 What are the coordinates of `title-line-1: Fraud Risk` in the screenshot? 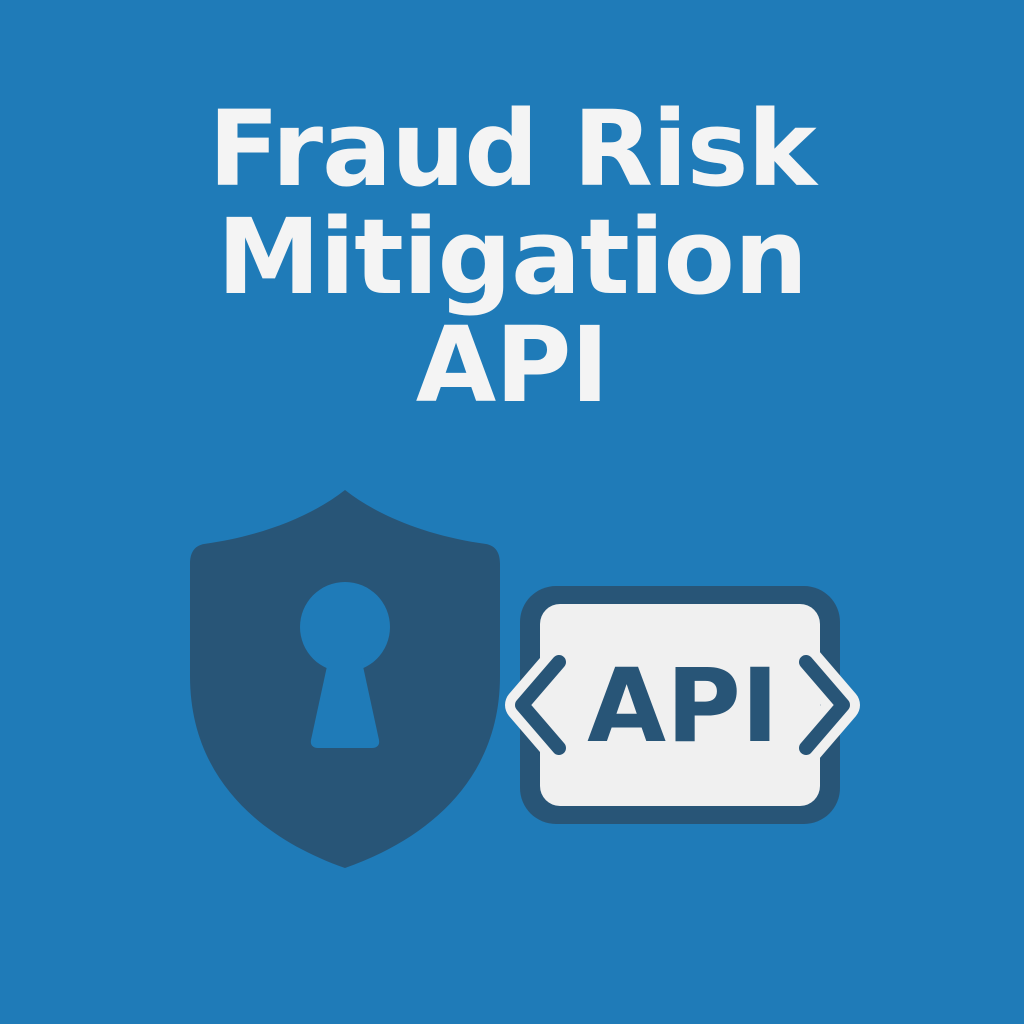 It's located at (512, 149).